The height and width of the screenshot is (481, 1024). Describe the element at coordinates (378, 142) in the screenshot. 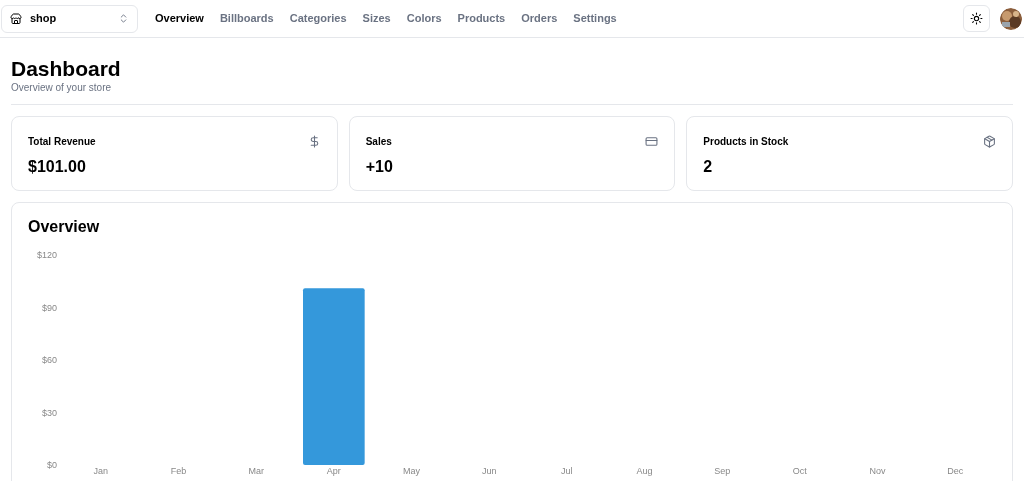

I see `stat-title: Sales` at that location.